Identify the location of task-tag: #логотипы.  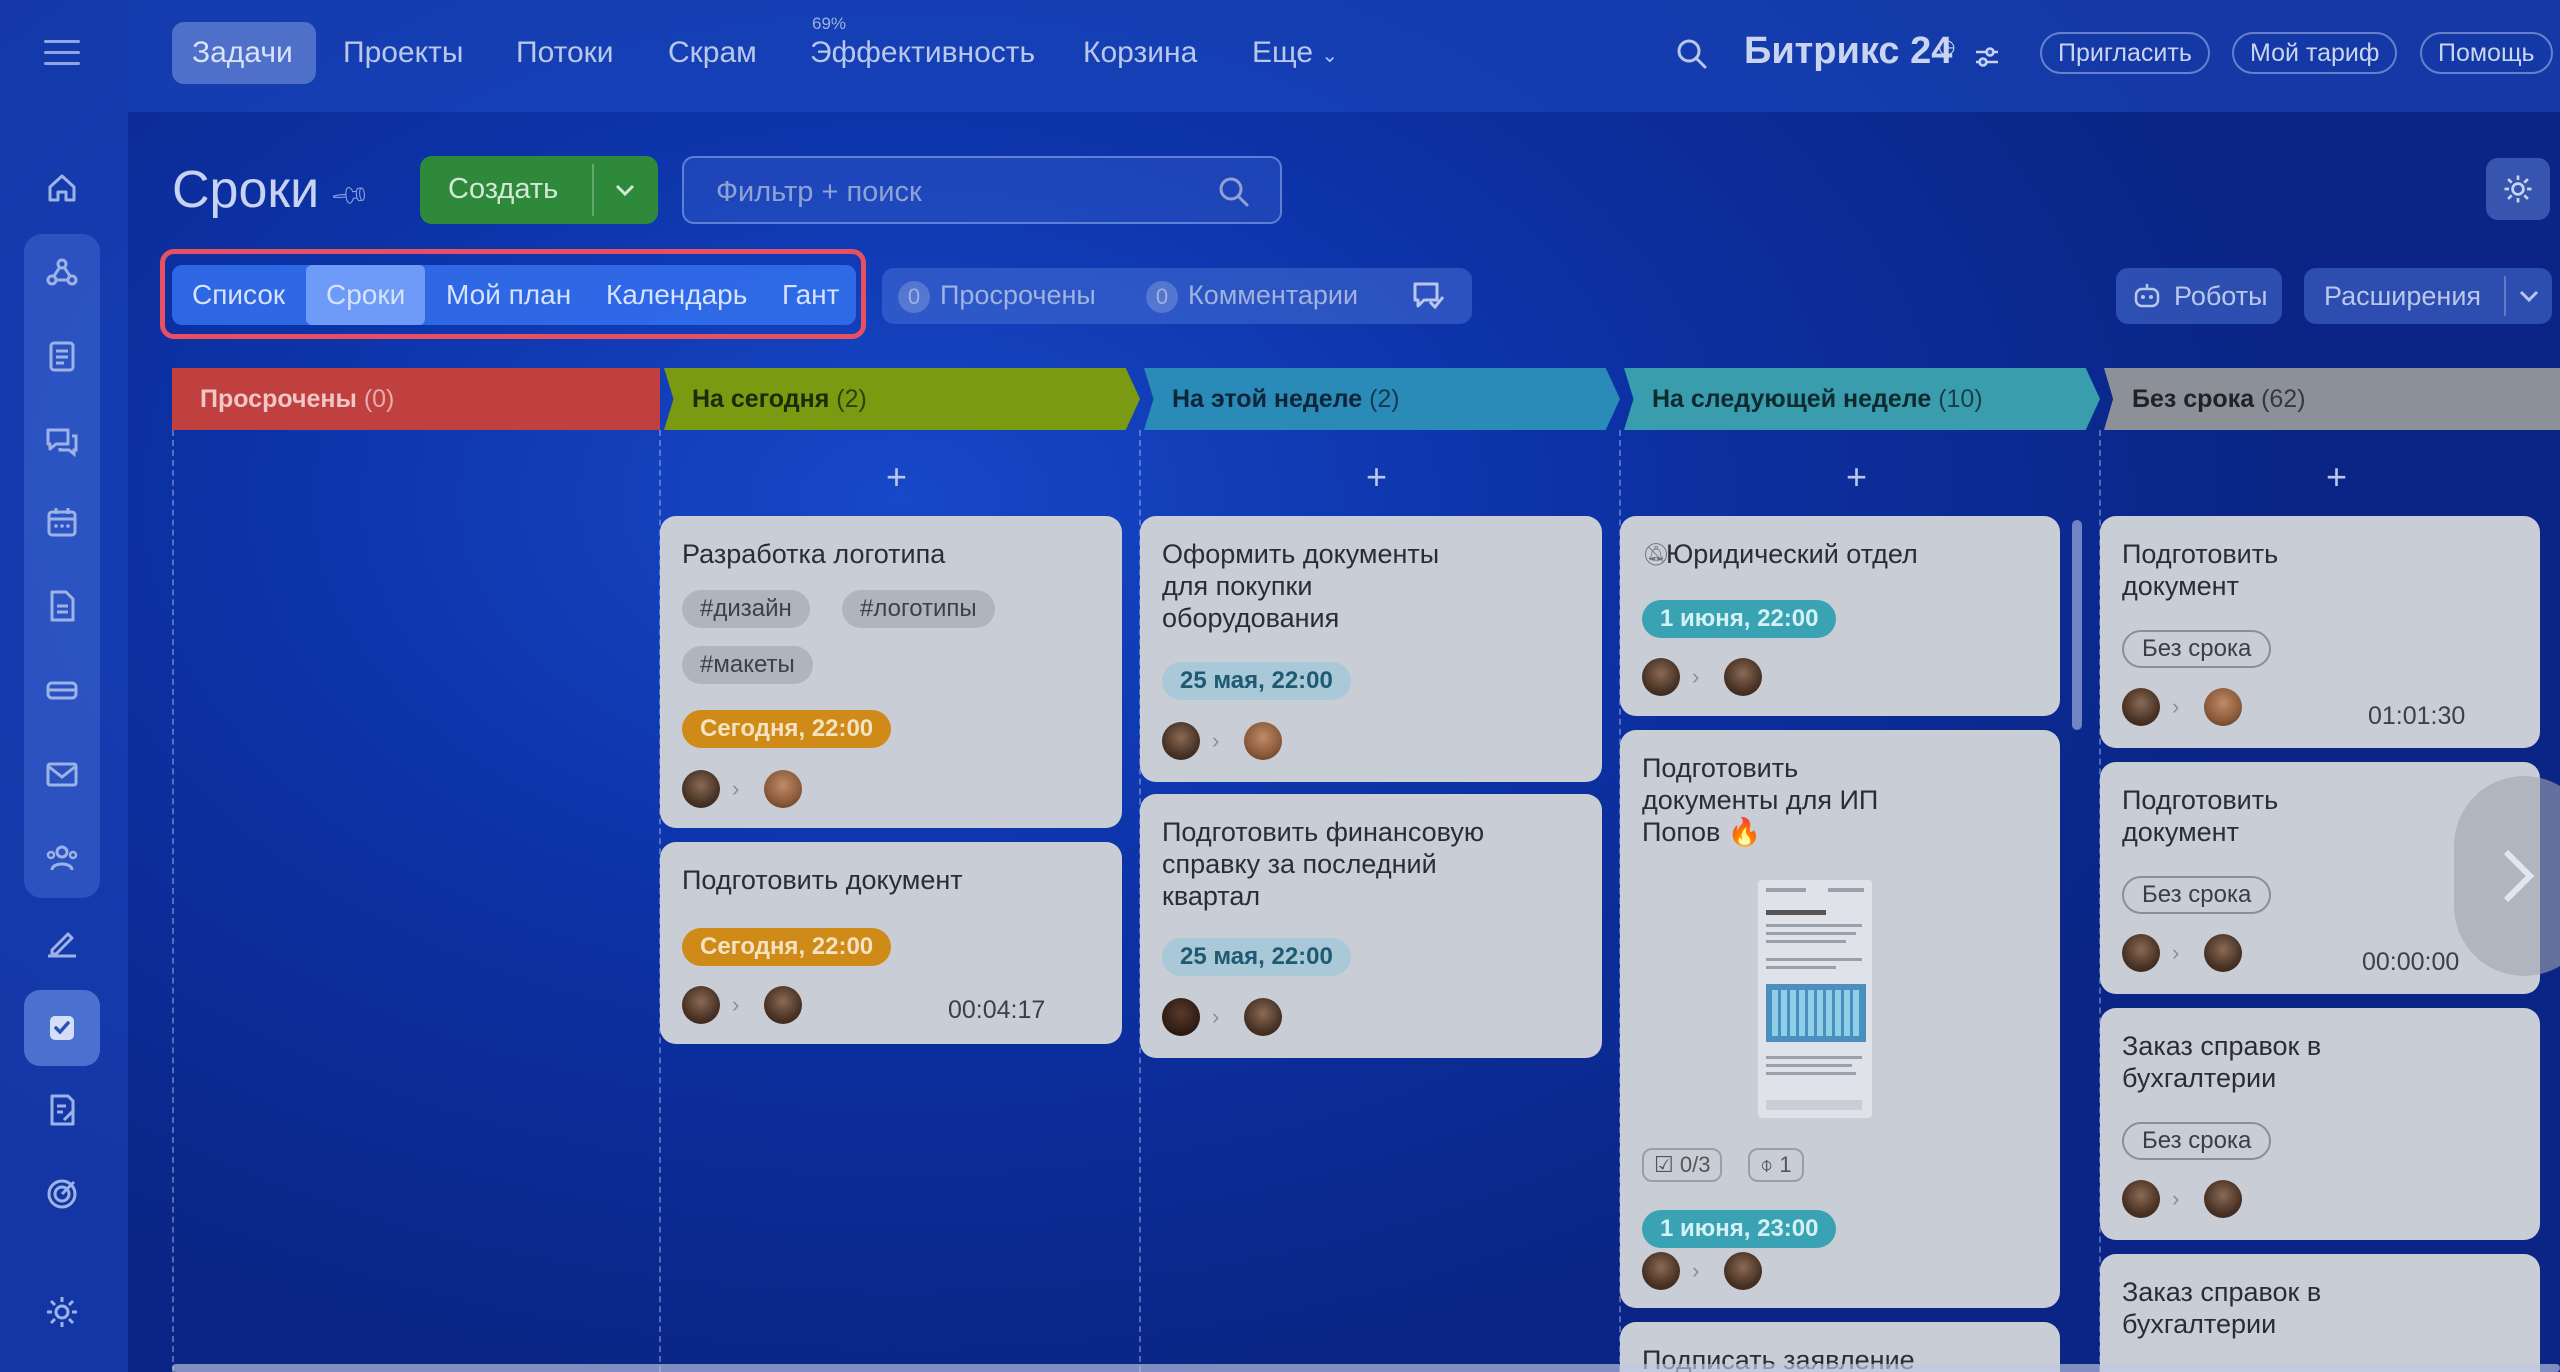
(918, 609).